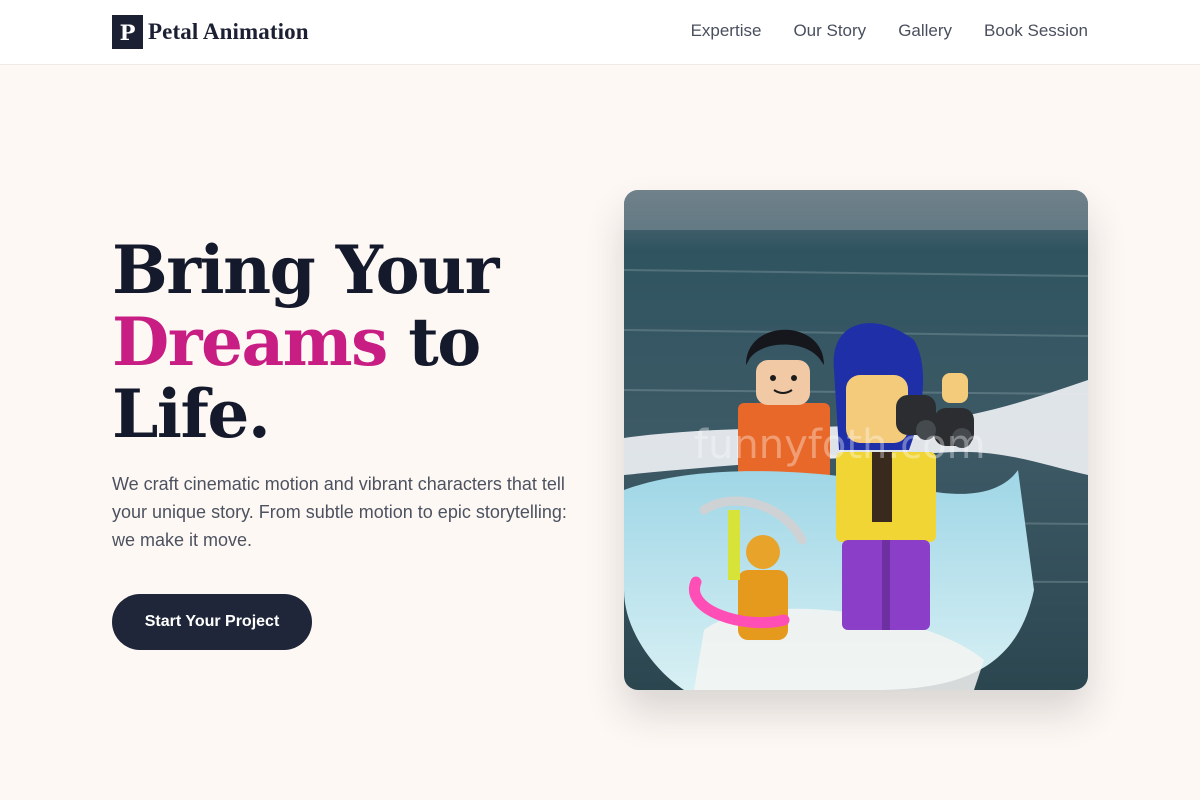  I want to click on nav-link-our-story: Our Story, so click(829, 31).